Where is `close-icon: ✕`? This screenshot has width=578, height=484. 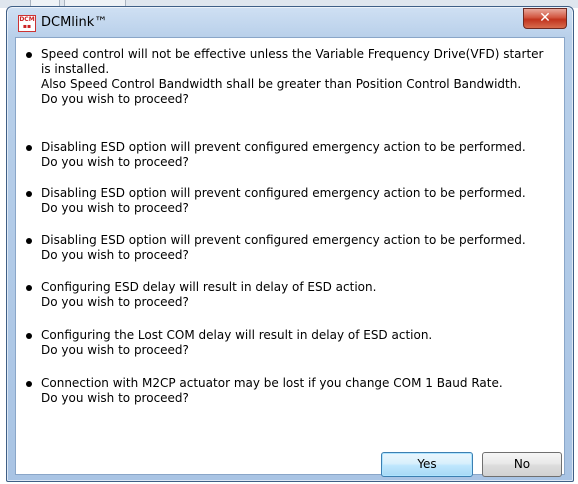 close-icon: ✕ is located at coordinates (545, 18).